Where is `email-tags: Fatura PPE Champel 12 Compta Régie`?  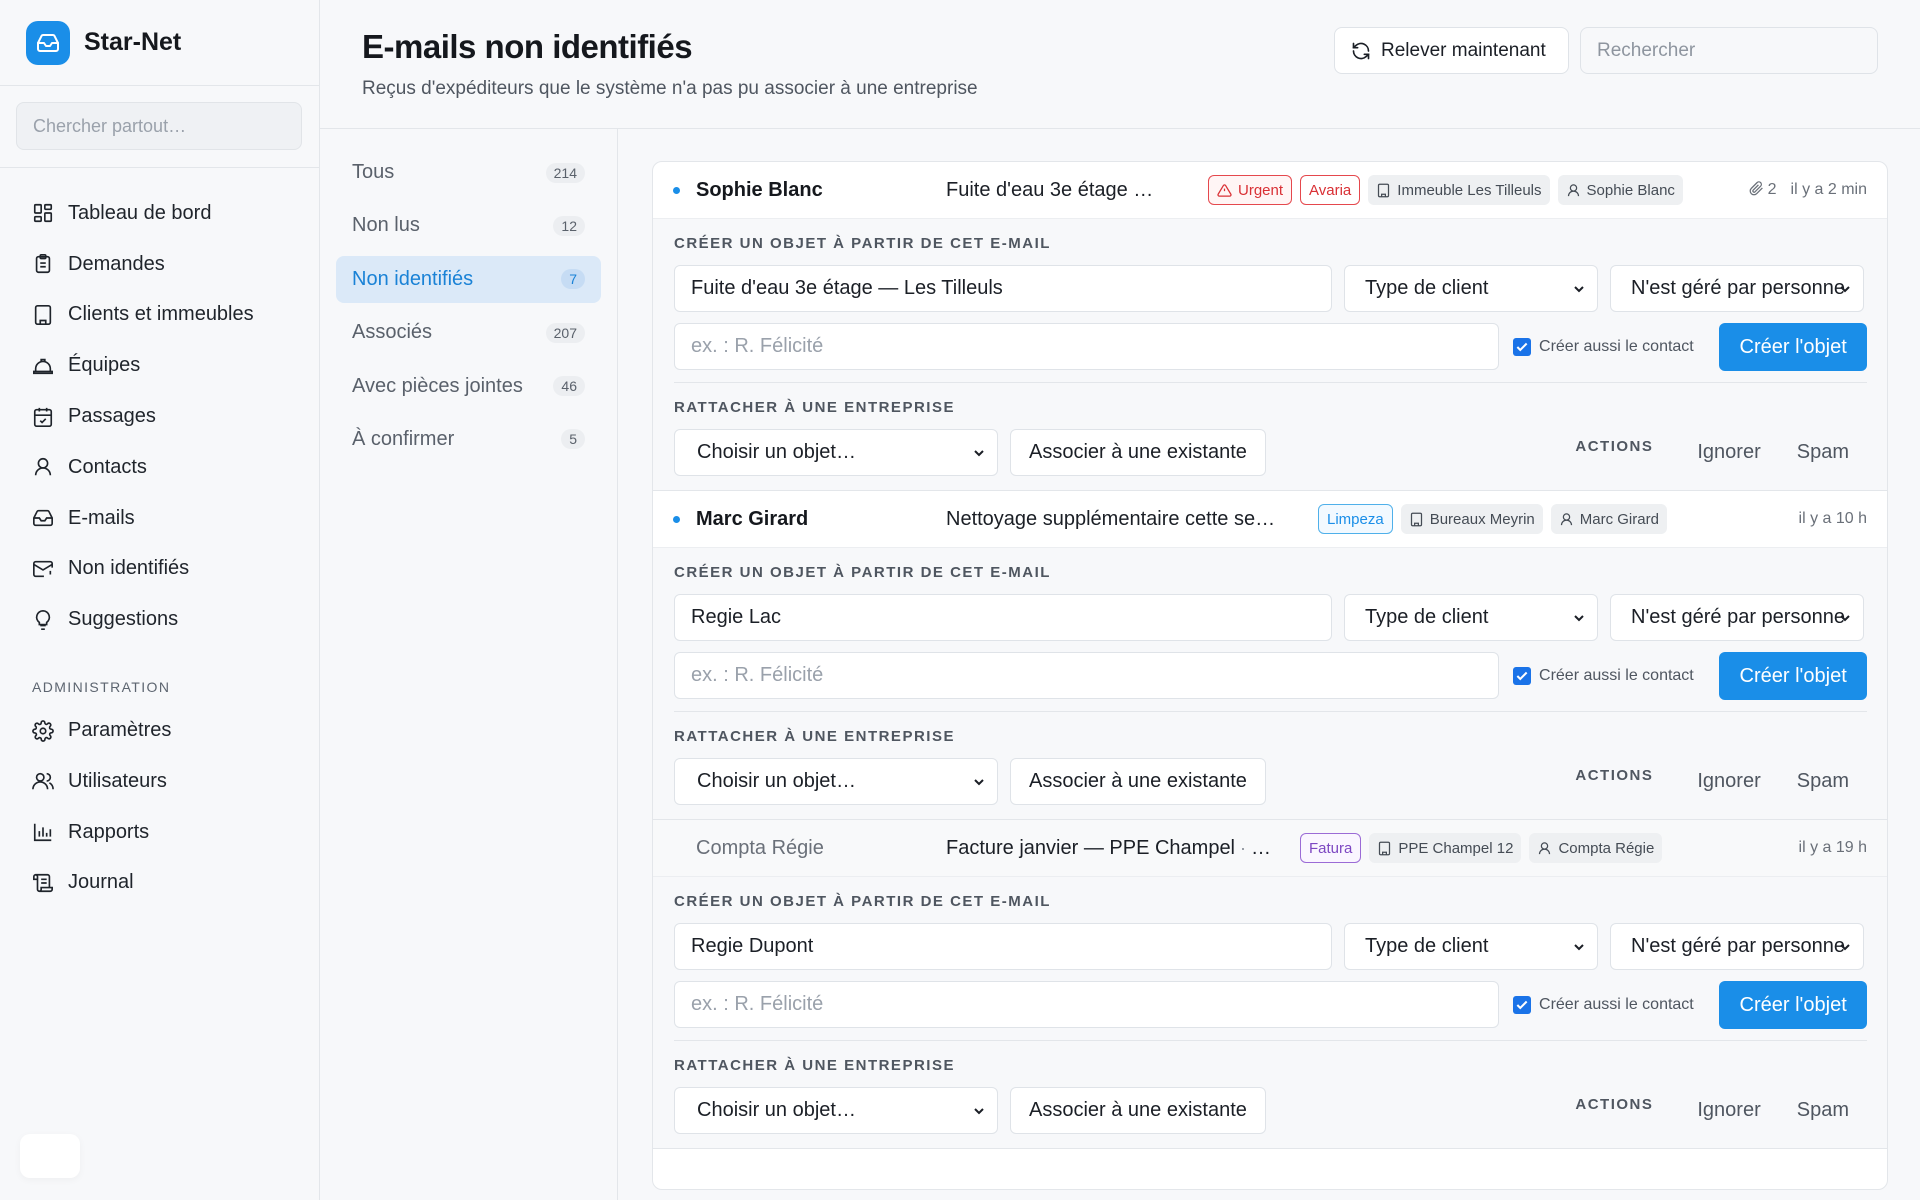
email-tags: Fatura PPE Champel 12 Compta Régie is located at coordinates (1481, 848).